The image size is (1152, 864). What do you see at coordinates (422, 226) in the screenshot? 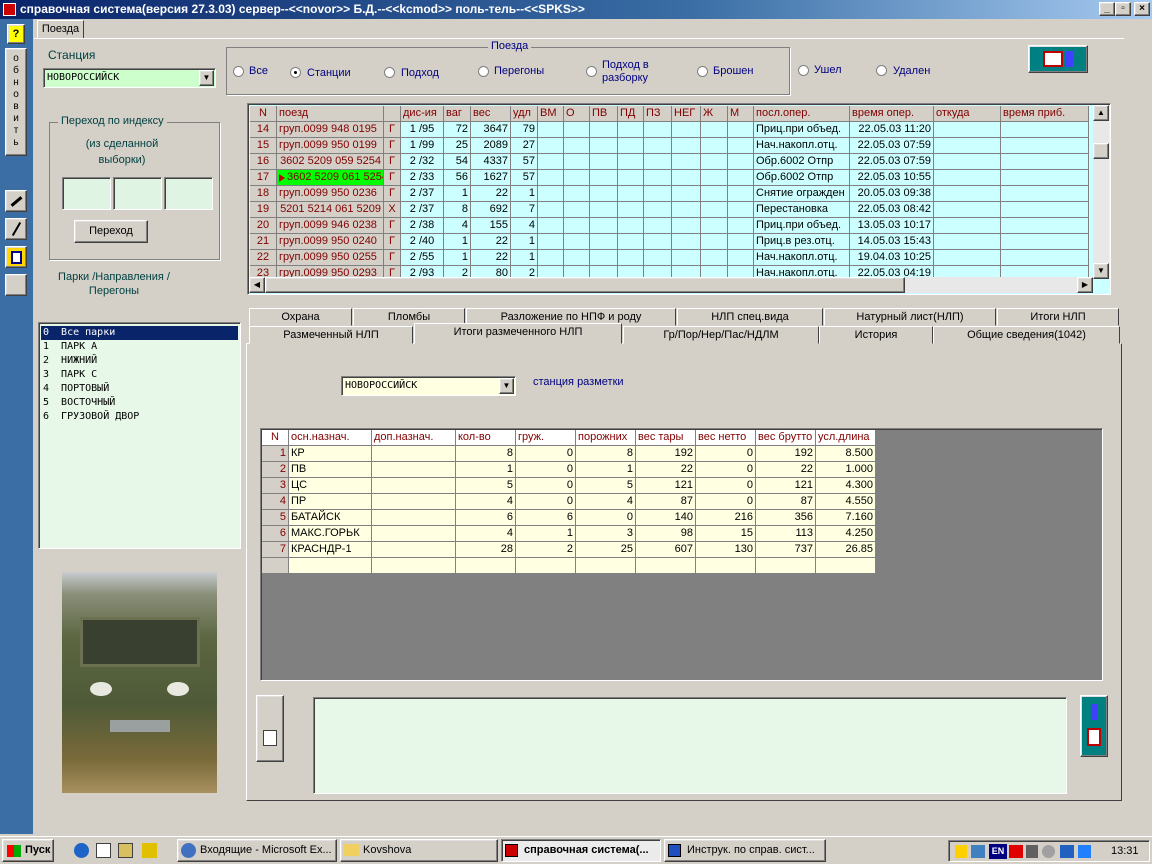
I see `trains-cell: 2 /38` at bounding box center [422, 226].